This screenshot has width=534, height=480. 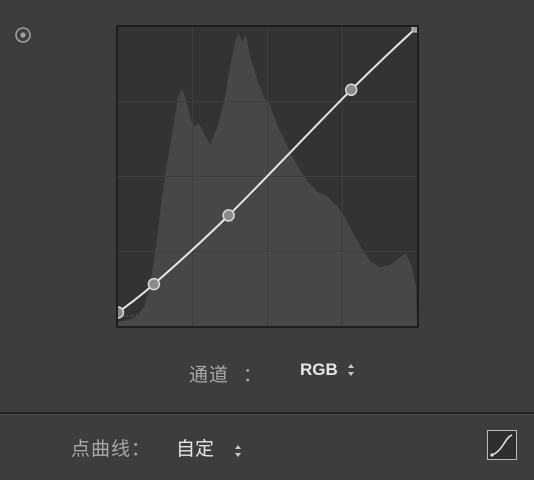 I want to click on channel-row: 通道 ： RGB, so click(x=267, y=373).